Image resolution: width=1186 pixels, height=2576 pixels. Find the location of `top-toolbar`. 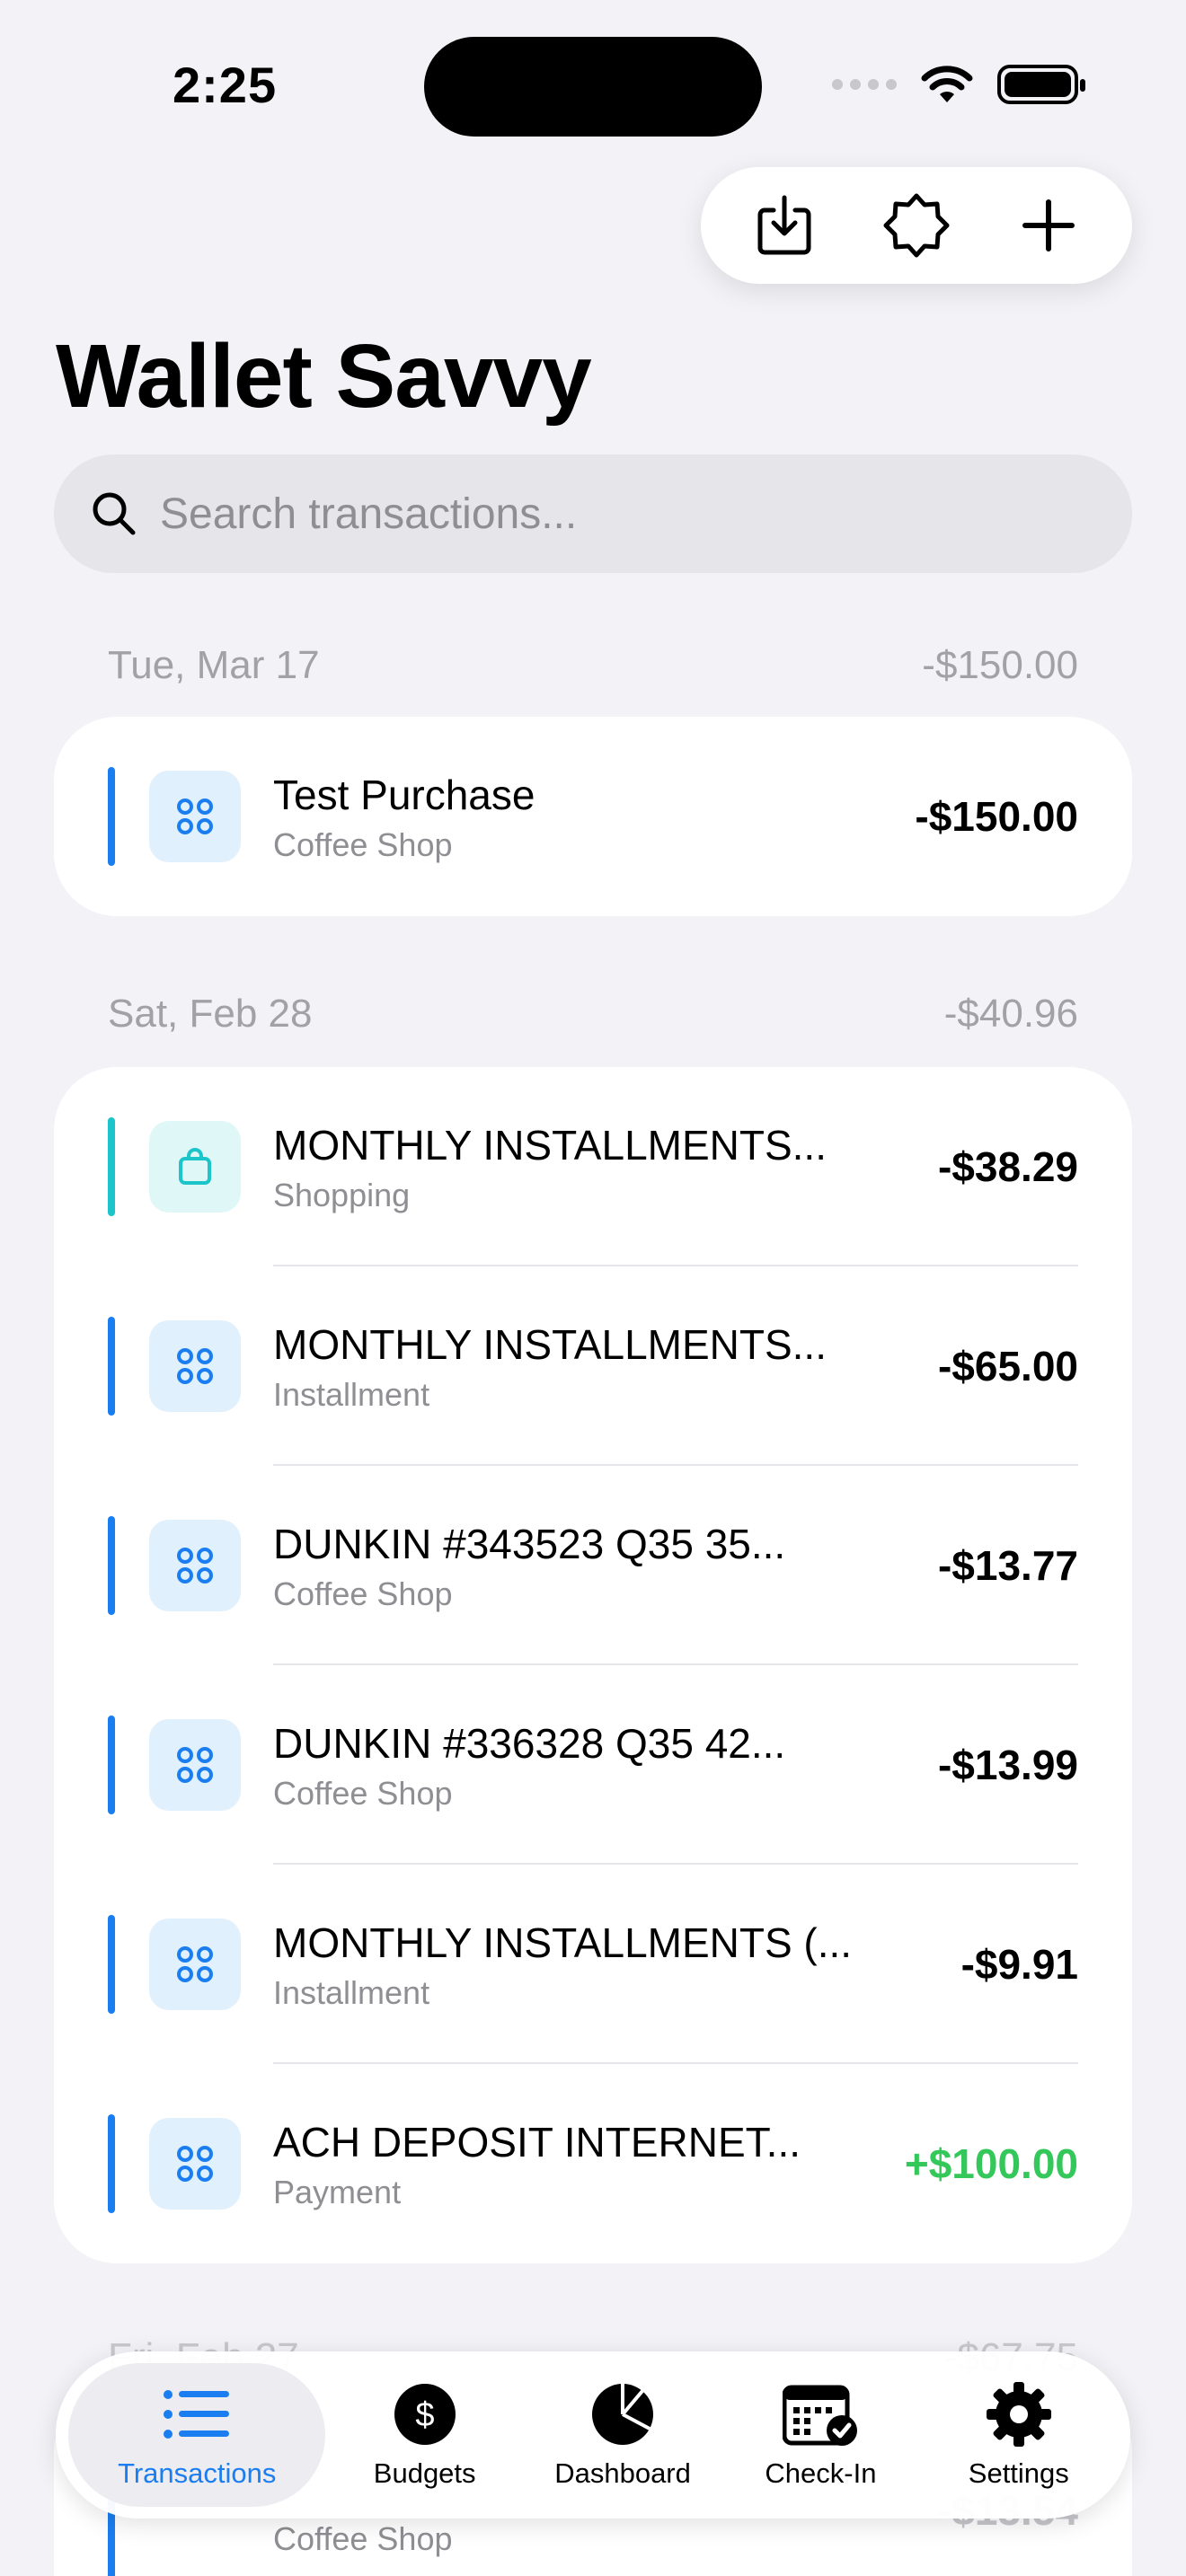

top-toolbar is located at coordinates (916, 225).